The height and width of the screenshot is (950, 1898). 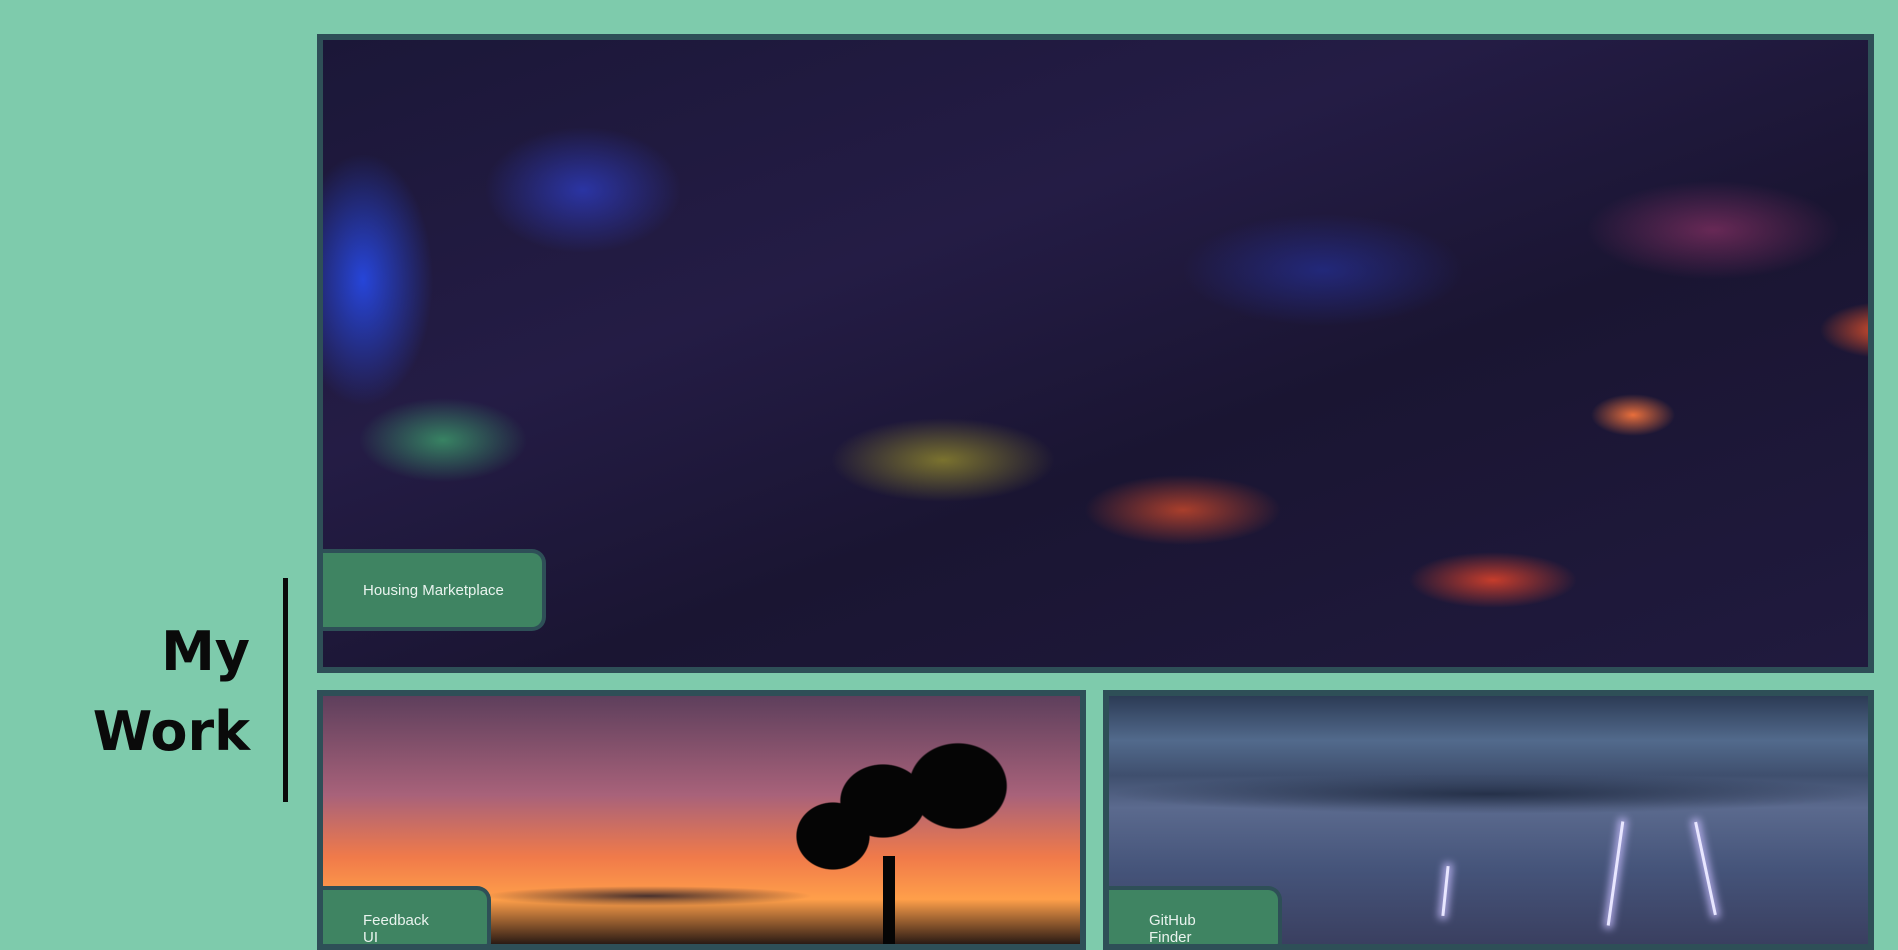 I want to click on heading-divider, so click(x=285, y=690).